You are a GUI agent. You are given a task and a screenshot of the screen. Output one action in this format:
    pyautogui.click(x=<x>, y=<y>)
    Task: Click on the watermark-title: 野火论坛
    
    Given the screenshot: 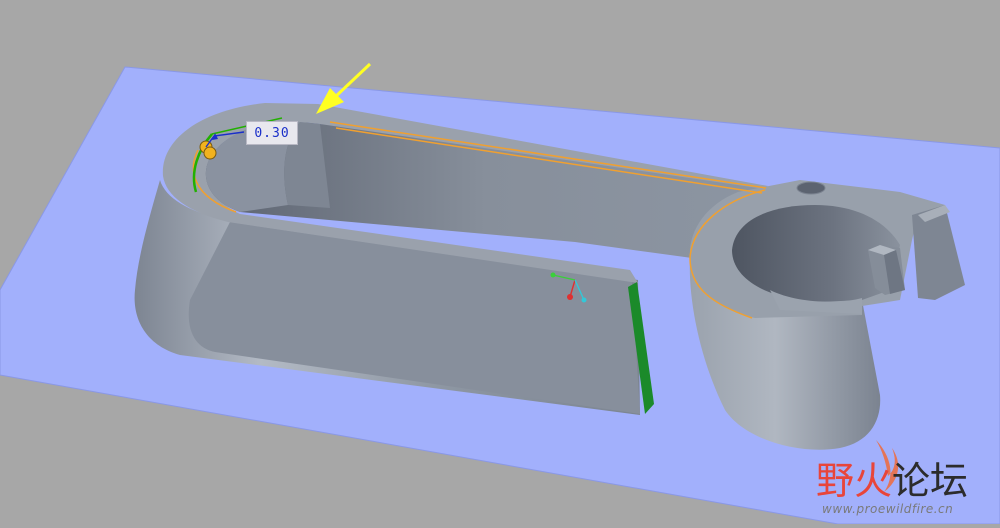 What is the action you would take?
    pyautogui.click(x=892, y=481)
    